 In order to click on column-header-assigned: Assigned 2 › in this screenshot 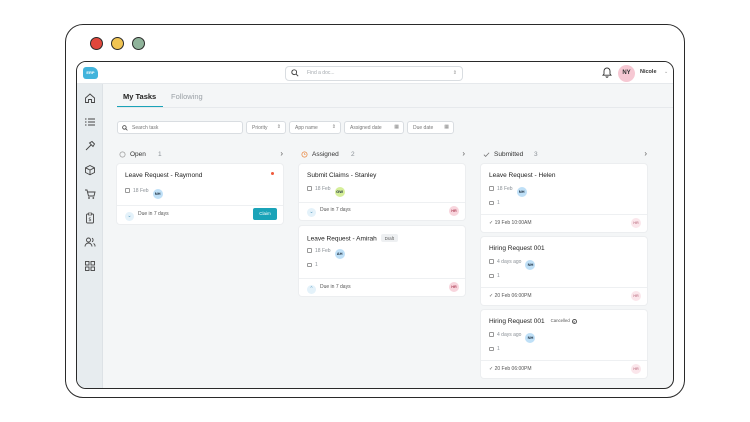, I will do `click(384, 155)`.